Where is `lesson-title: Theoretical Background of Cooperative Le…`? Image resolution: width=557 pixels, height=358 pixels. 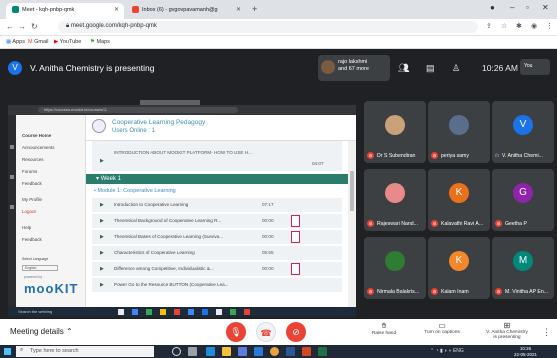
lesson-title: Theoretical Background of Cooperative Le… is located at coordinates (168, 220).